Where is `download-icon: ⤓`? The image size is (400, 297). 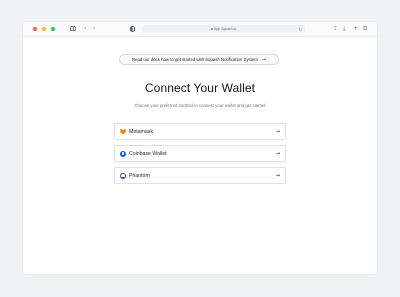
download-icon: ⤓ is located at coordinates (344, 29).